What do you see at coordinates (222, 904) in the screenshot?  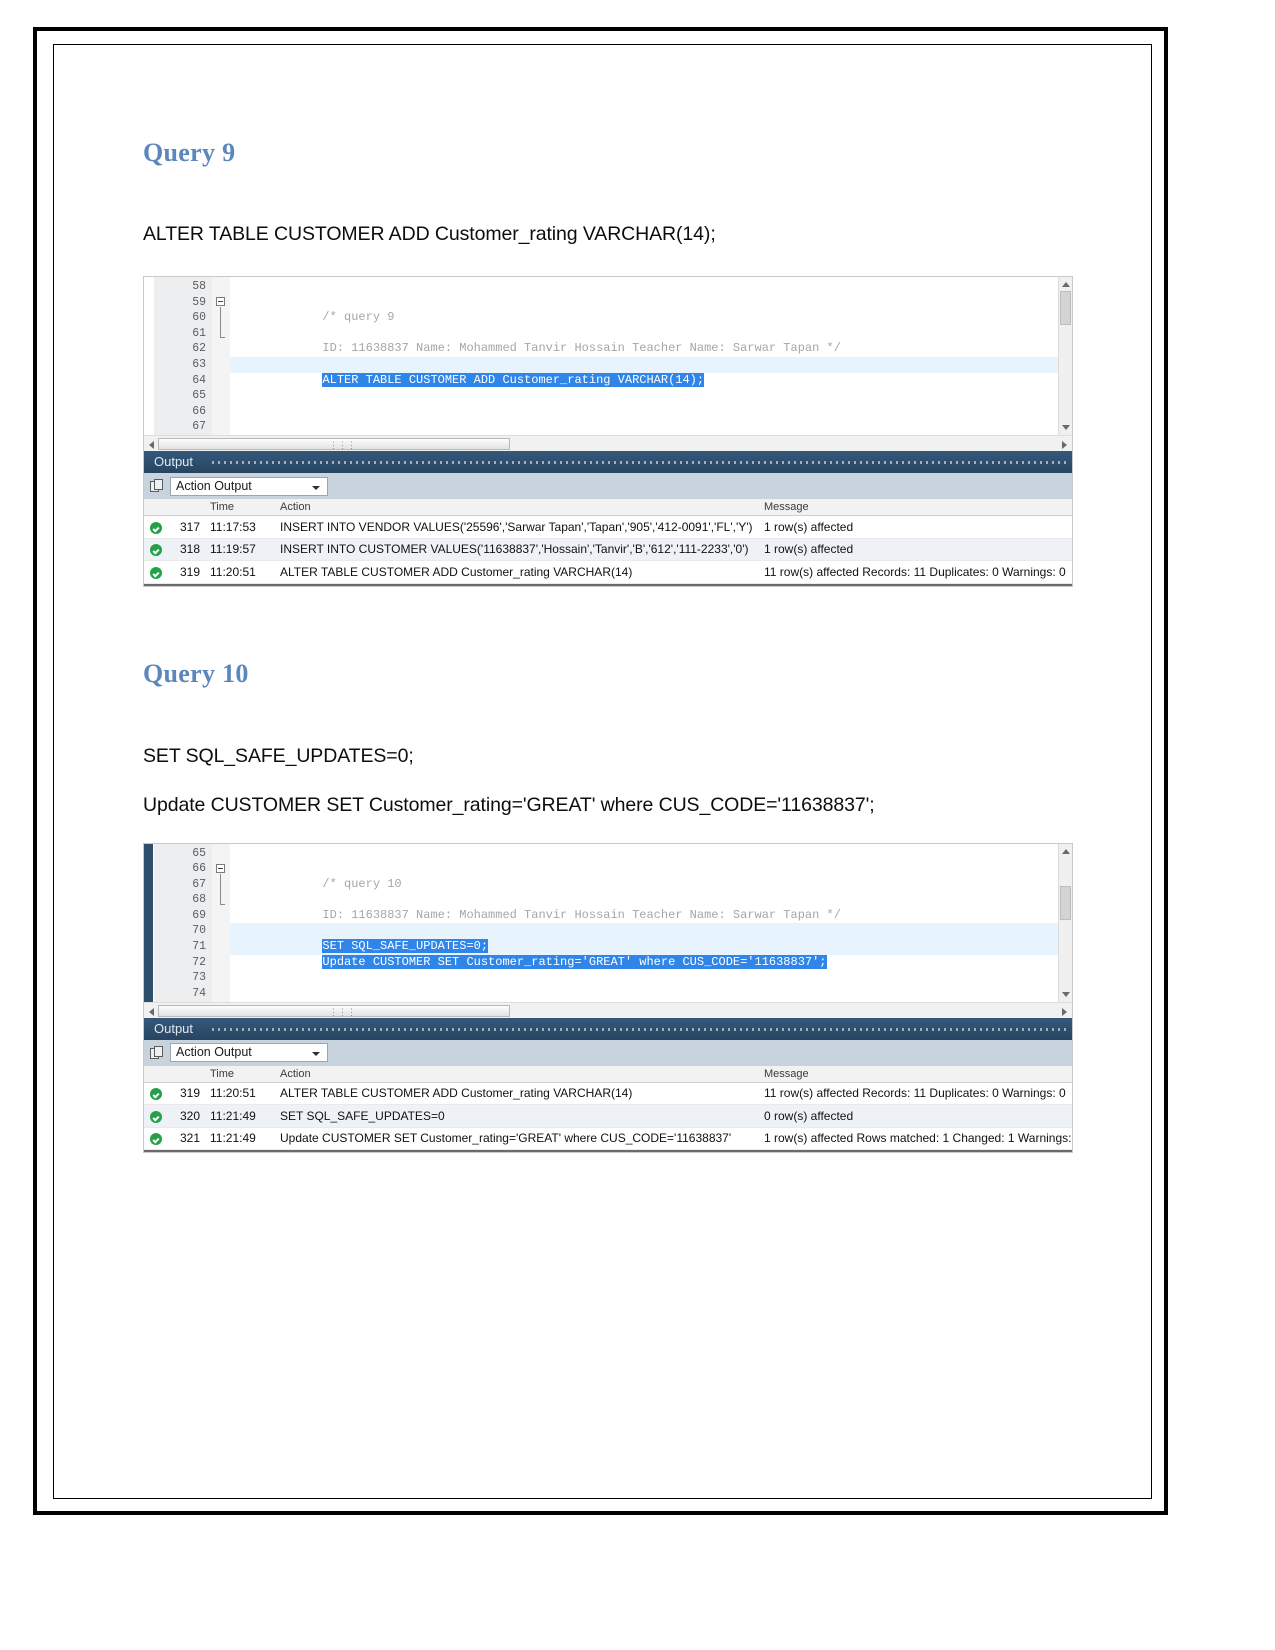 I see `fold-guide-foot` at bounding box center [222, 904].